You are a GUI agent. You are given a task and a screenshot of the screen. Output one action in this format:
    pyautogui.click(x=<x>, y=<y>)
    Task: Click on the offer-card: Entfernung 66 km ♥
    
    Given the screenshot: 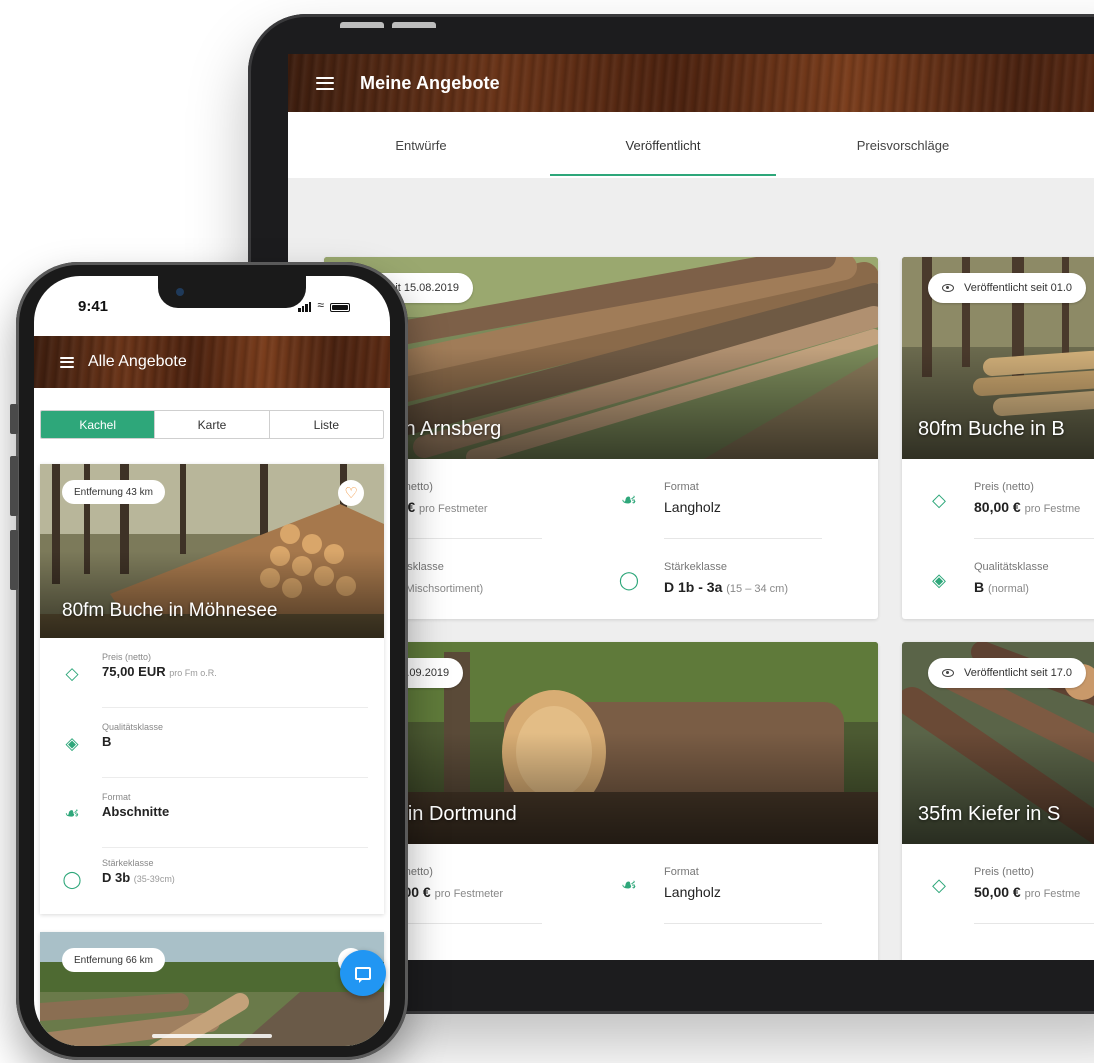 What is the action you would take?
    pyautogui.click(x=212, y=989)
    